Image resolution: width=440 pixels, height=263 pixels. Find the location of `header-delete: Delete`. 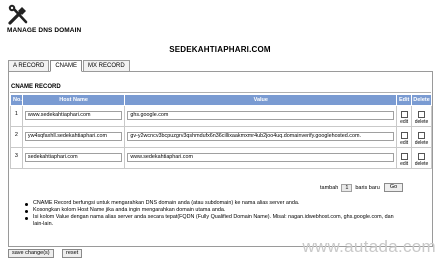

header-delete: Delete is located at coordinates (421, 100).